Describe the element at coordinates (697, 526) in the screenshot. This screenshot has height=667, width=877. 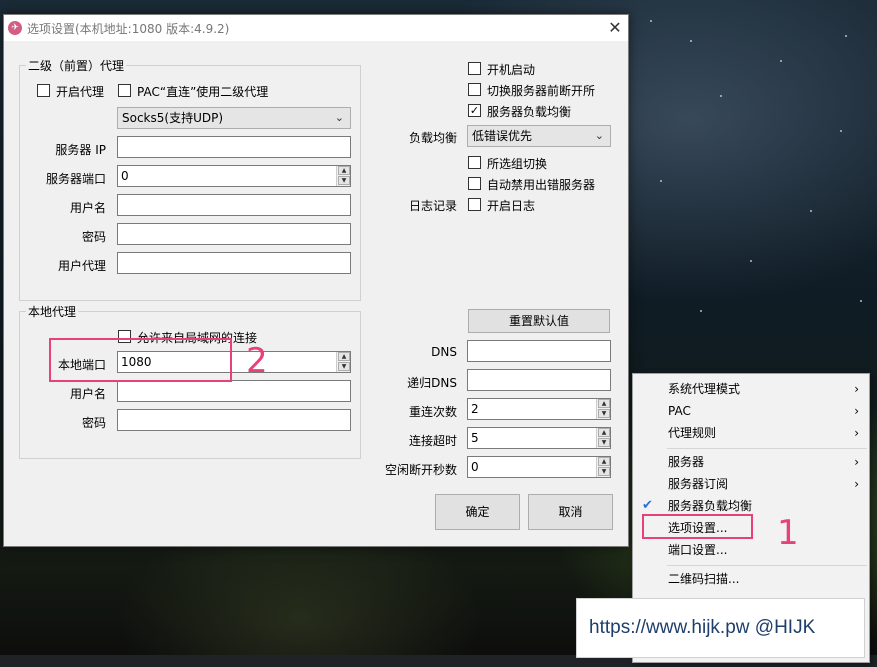
I see `annotation-box-options-menu` at that location.